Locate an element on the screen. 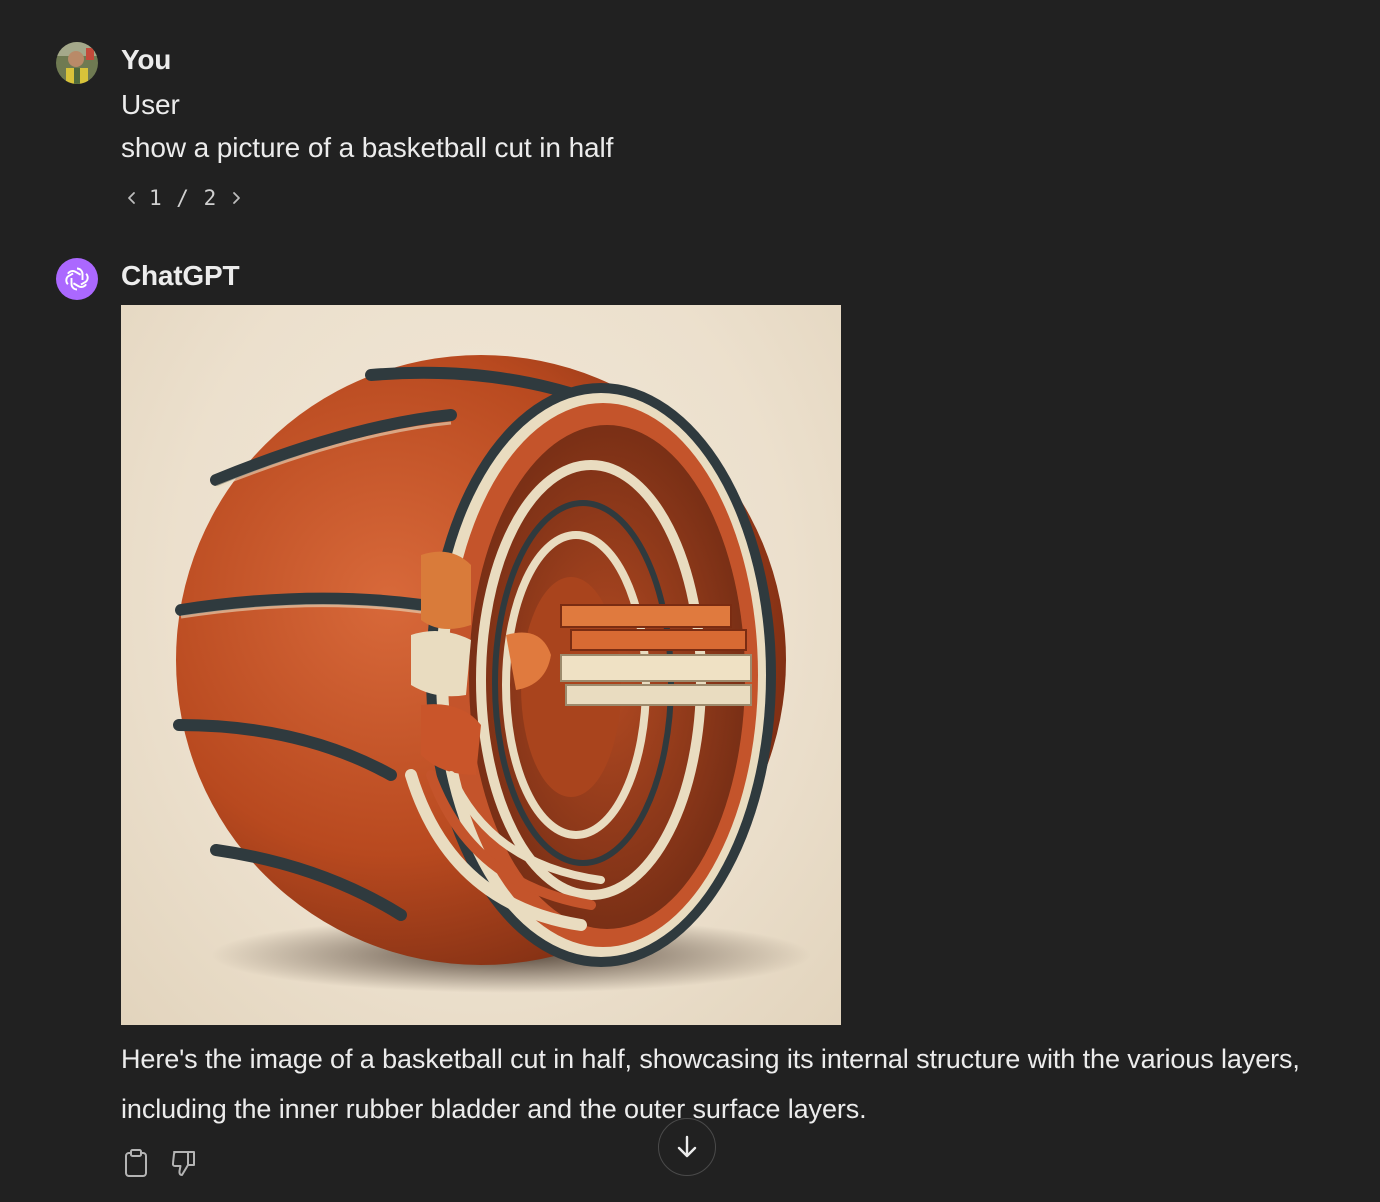 This screenshot has height=1202, width=1380. user-message-line: User is located at coordinates (150, 104).